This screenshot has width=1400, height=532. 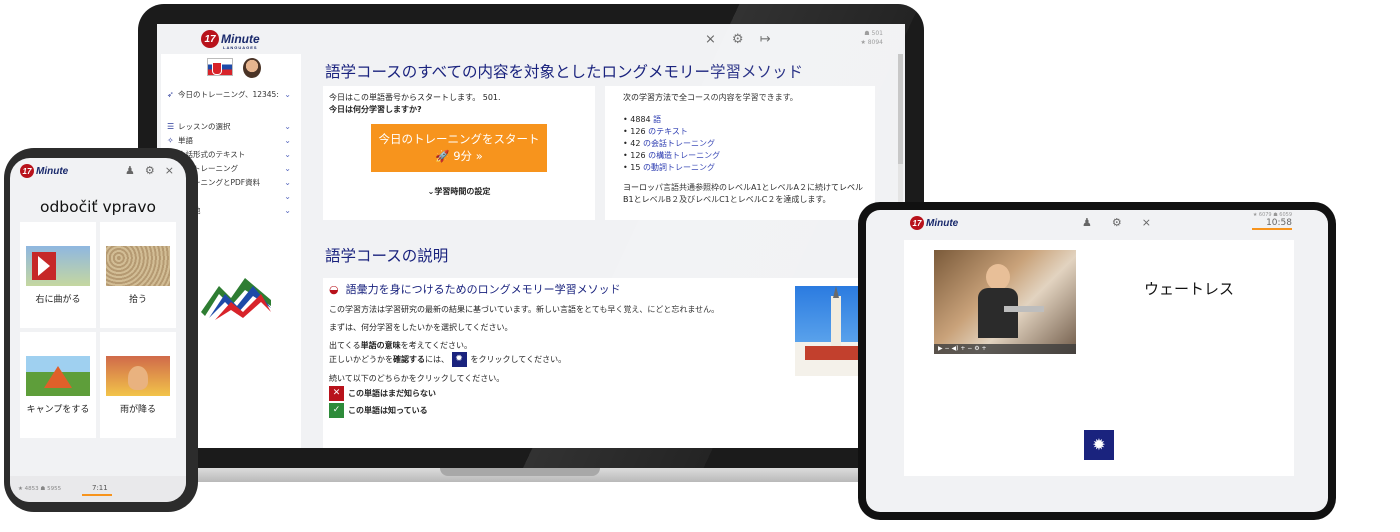 What do you see at coordinates (746, 144) in the screenshot?
I see `course-stat-dialogues: • 42 の会話トレーニング` at bounding box center [746, 144].